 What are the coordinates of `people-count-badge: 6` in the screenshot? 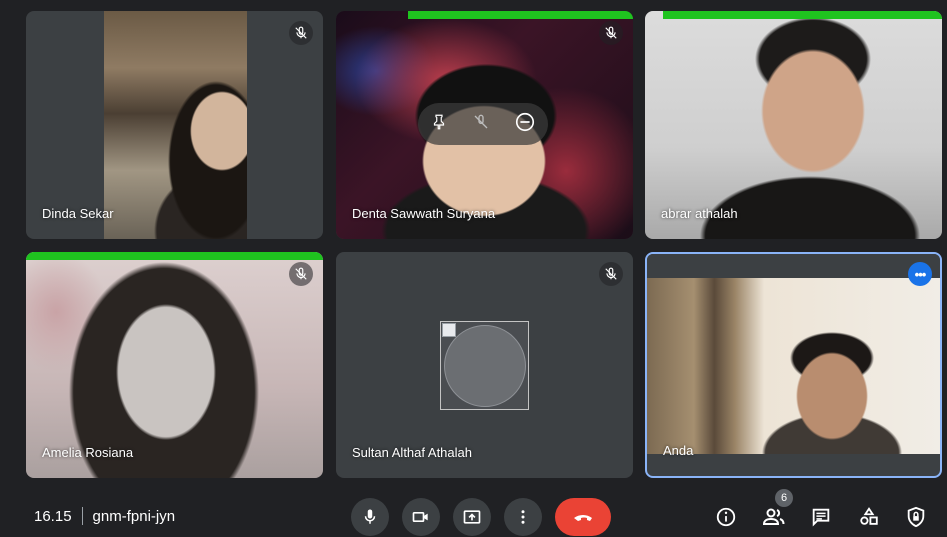 It's located at (784, 498).